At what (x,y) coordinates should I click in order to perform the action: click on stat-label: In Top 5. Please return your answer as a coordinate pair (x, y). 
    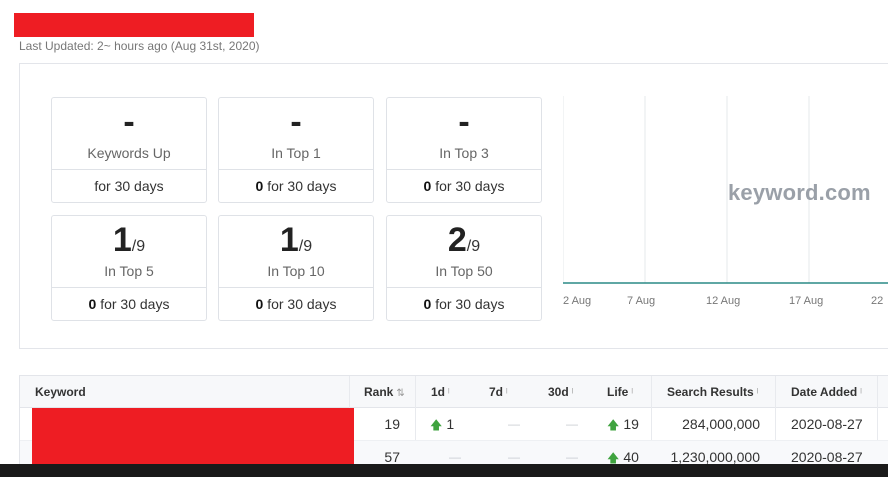
    Looking at the image, I should click on (129, 271).